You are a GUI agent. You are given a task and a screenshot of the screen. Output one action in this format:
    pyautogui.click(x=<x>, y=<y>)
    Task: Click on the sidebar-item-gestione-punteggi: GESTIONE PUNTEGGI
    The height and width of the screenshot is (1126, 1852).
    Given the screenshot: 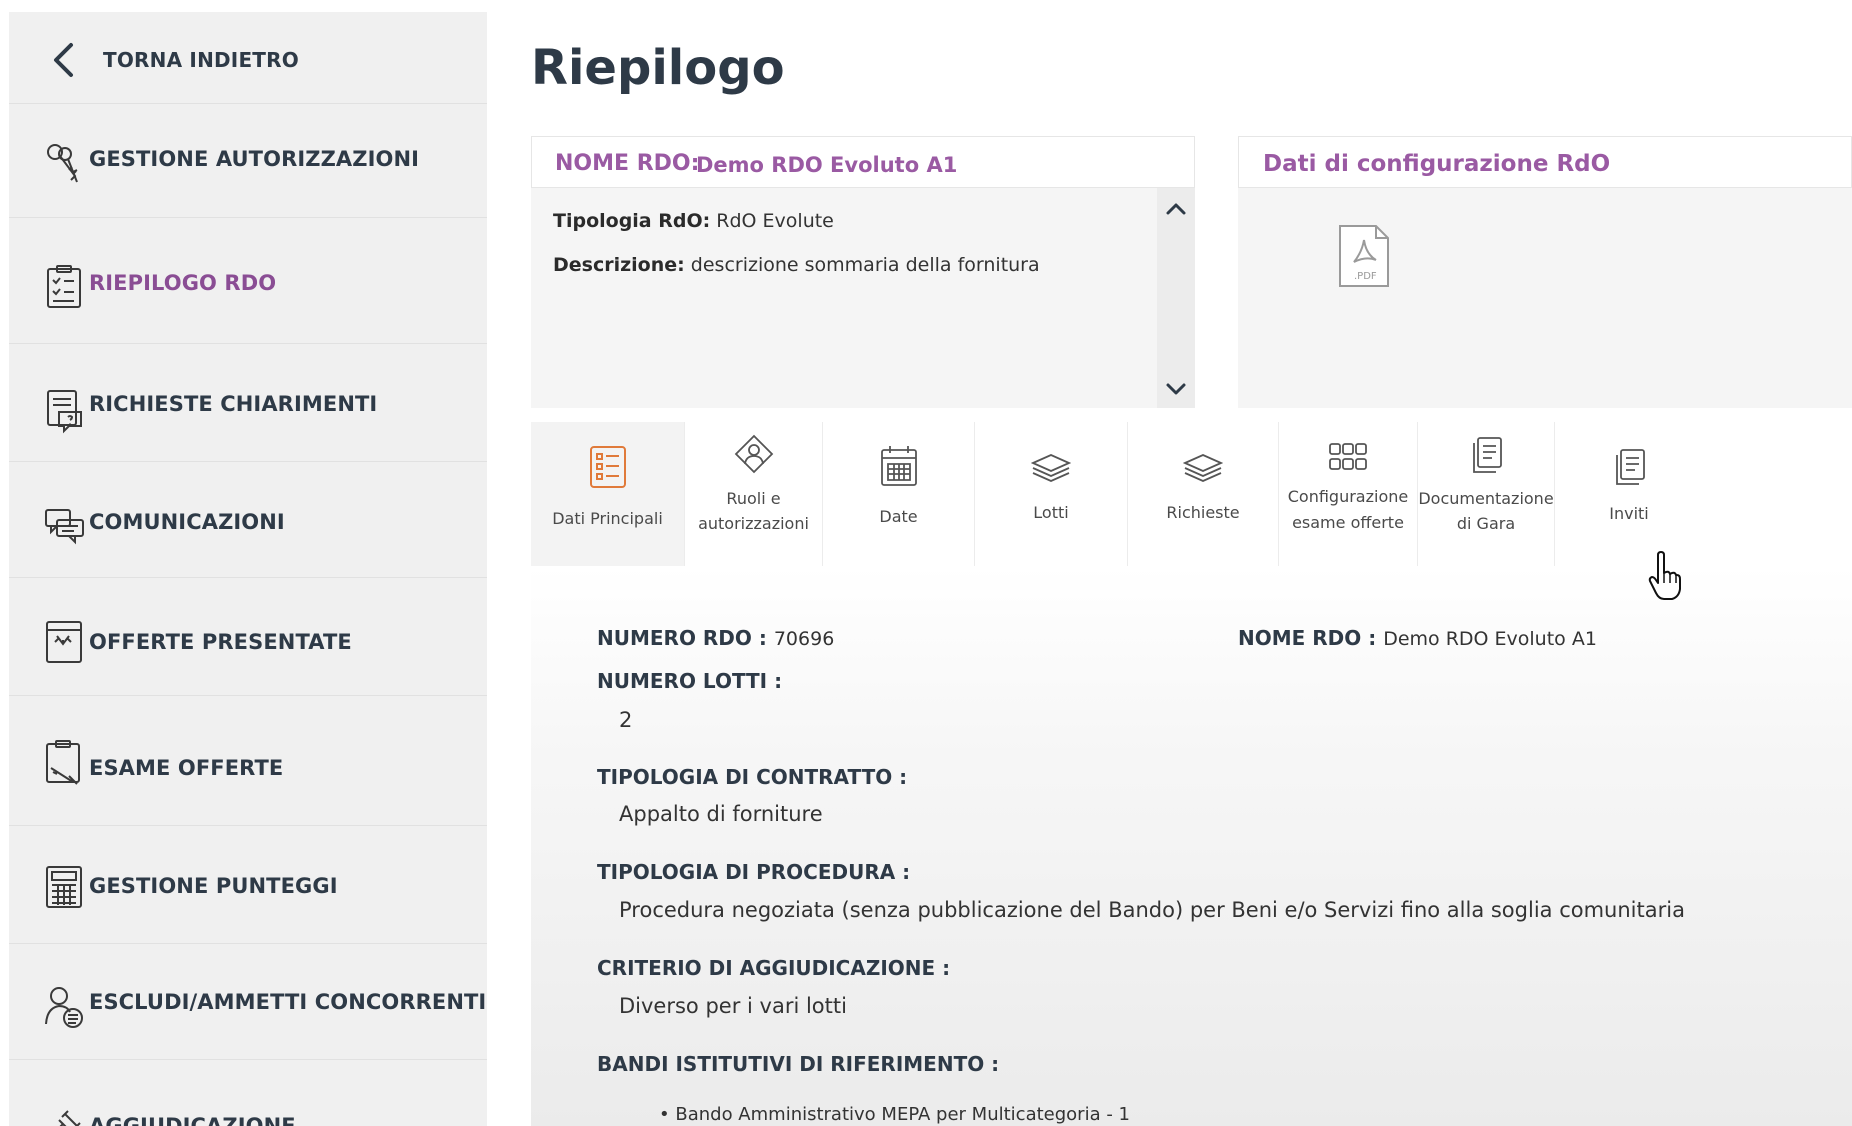 What is the action you would take?
    pyautogui.click(x=248, y=885)
    